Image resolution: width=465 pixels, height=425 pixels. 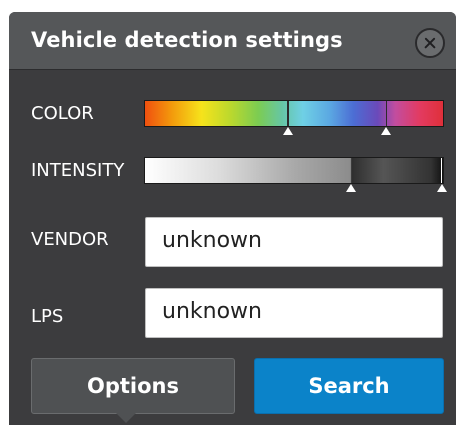 I want to click on lps-label: LPS, so click(x=47, y=316).